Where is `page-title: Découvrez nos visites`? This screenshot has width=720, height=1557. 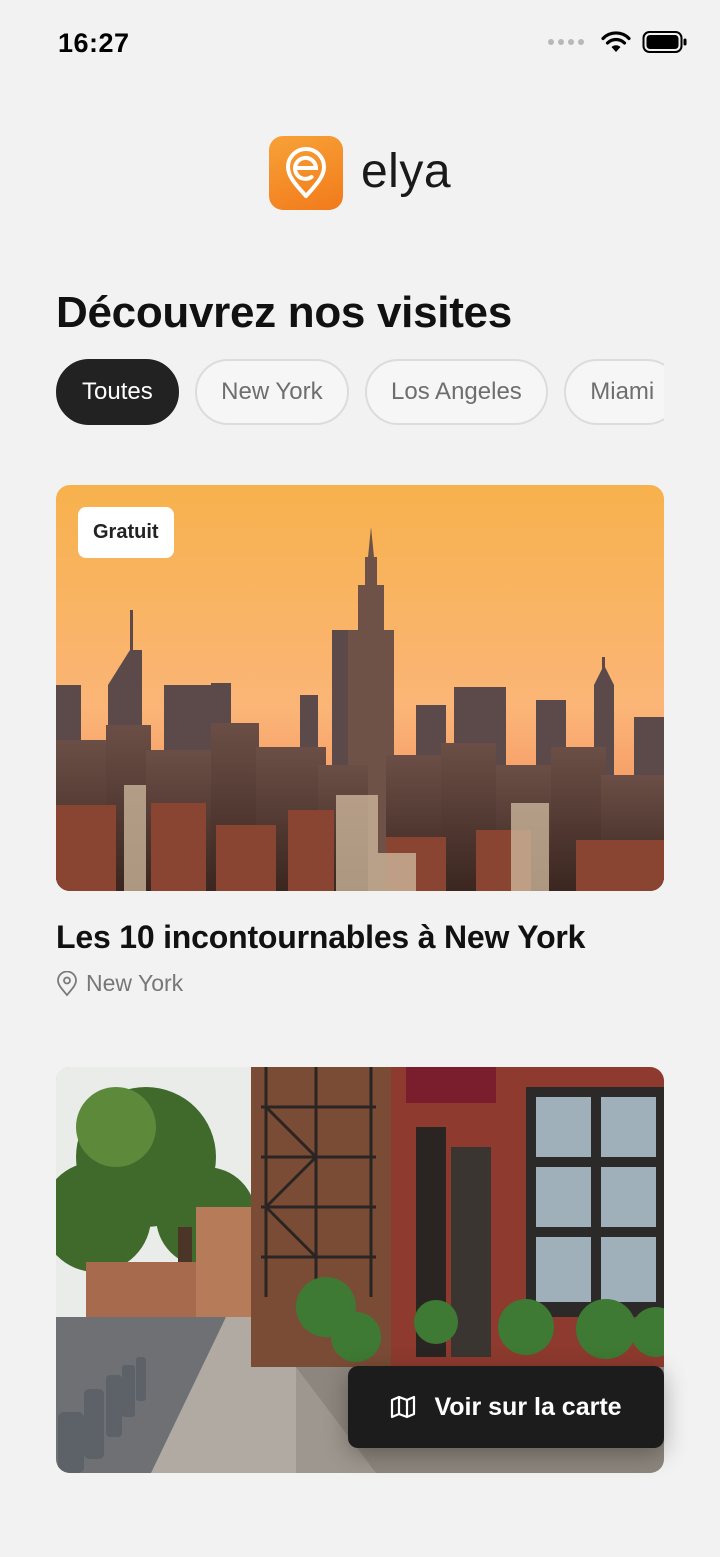 page-title: Découvrez nos visites is located at coordinates (284, 312).